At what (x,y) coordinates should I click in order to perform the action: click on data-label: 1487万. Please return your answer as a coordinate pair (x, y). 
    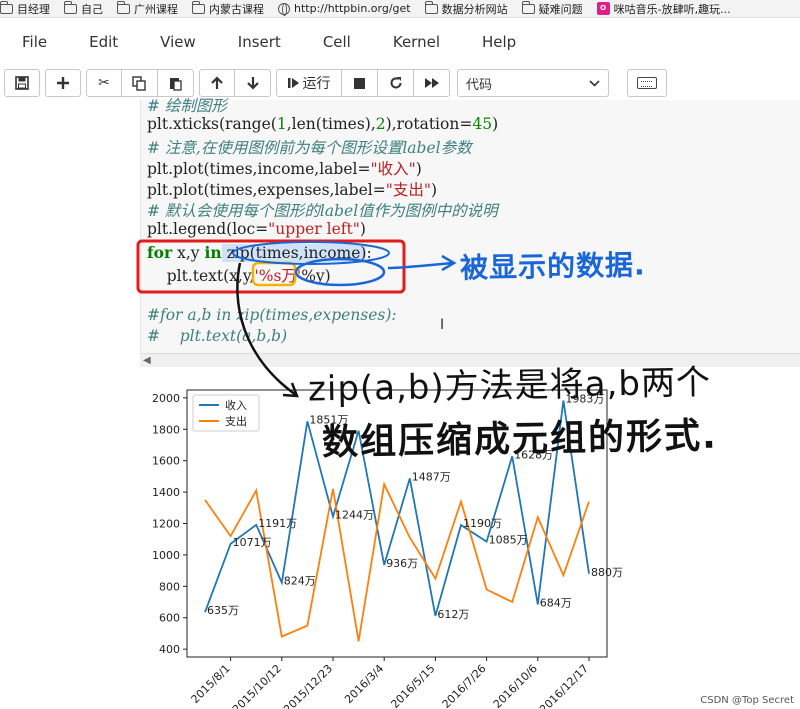
    Looking at the image, I should click on (431, 476).